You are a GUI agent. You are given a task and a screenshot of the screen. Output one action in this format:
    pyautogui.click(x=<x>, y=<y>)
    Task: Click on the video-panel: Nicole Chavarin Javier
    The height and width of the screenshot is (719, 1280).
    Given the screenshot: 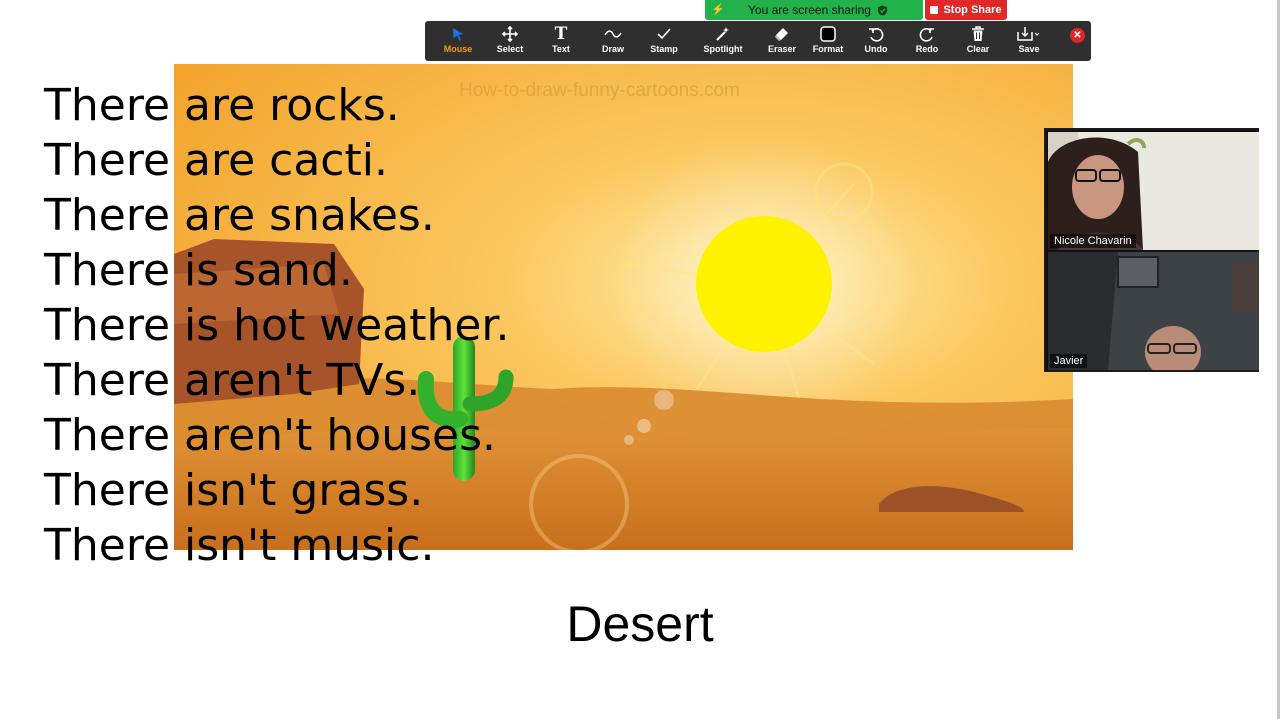 What is the action you would take?
    pyautogui.click(x=1151, y=250)
    